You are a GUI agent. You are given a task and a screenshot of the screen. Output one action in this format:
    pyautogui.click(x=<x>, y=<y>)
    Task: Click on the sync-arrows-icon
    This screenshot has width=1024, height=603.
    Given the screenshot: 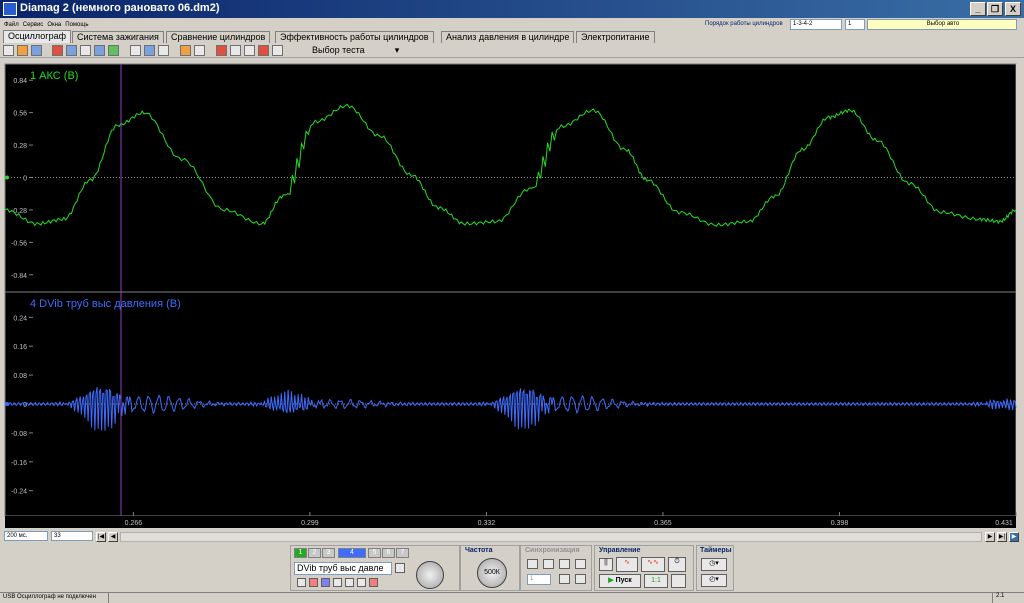 What is the action you would take?
    pyautogui.click(x=580, y=579)
    